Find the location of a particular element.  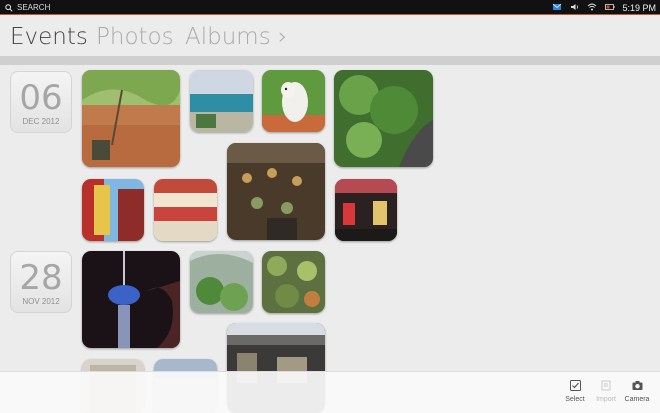

header-divider is located at coordinates (330, 60).